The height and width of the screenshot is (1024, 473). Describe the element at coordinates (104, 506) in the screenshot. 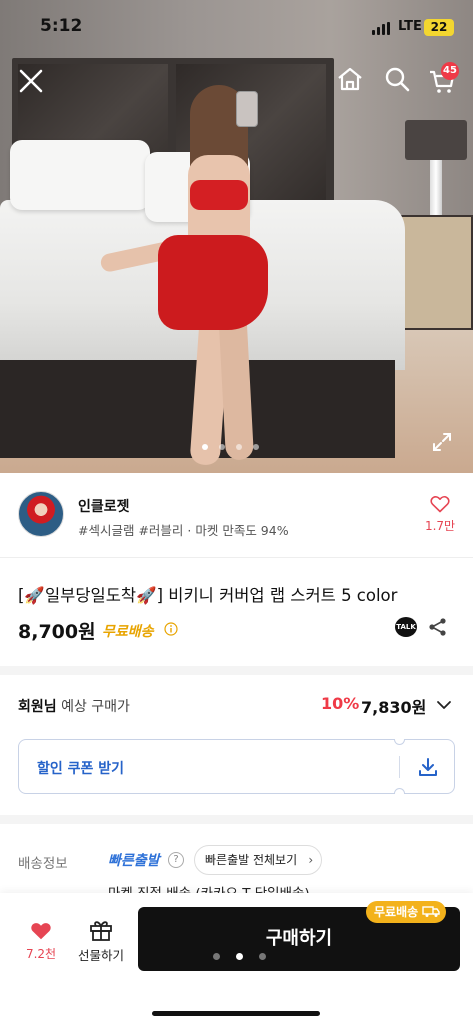

I see `seller-name: 인클로젯` at that location.